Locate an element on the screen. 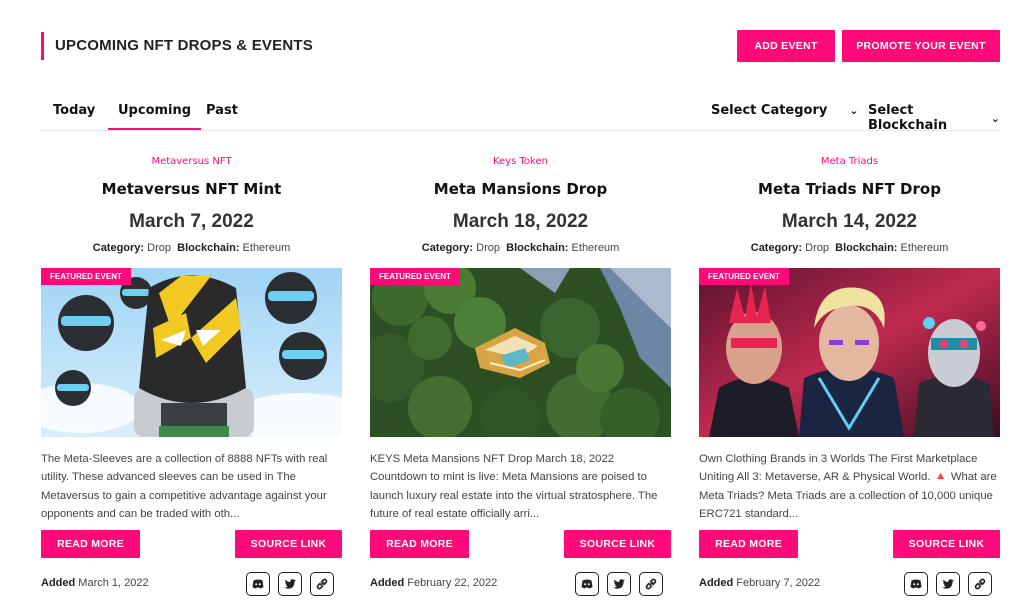  event-title: Meta Triads NFT Drop is located at coordinates (849, 189).